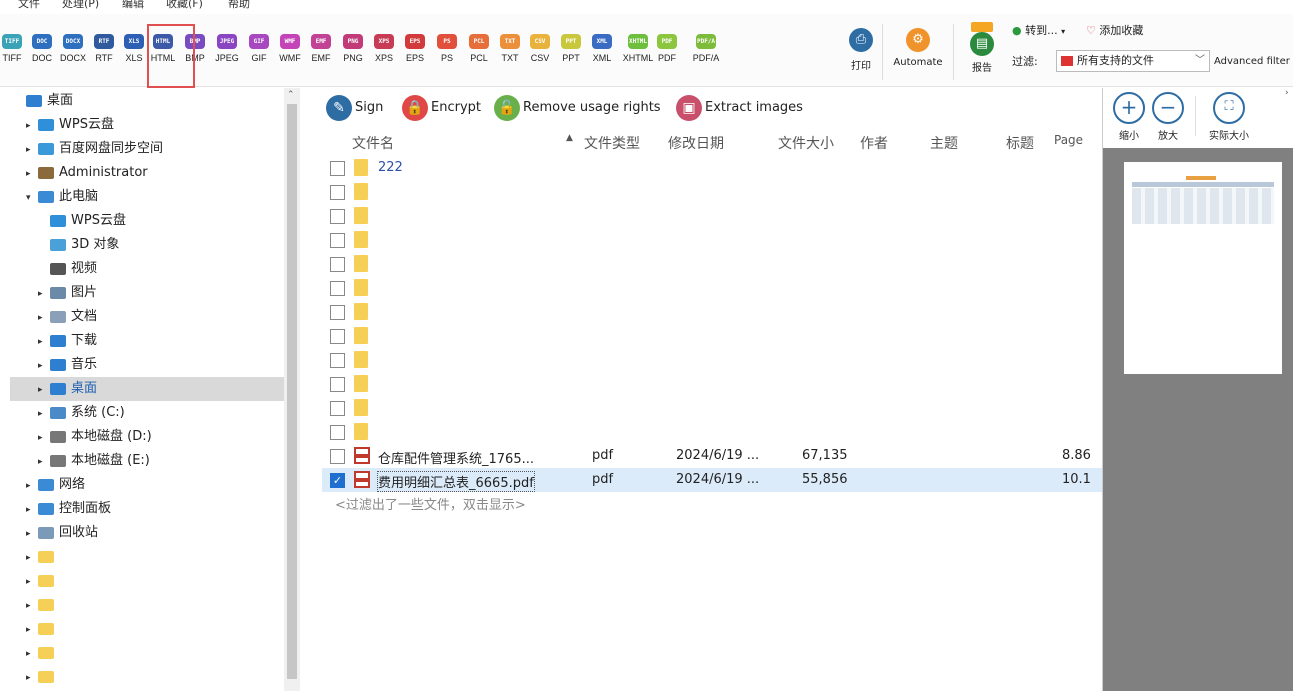  I want to click on menu-item: 帮助, so click(239, 5).